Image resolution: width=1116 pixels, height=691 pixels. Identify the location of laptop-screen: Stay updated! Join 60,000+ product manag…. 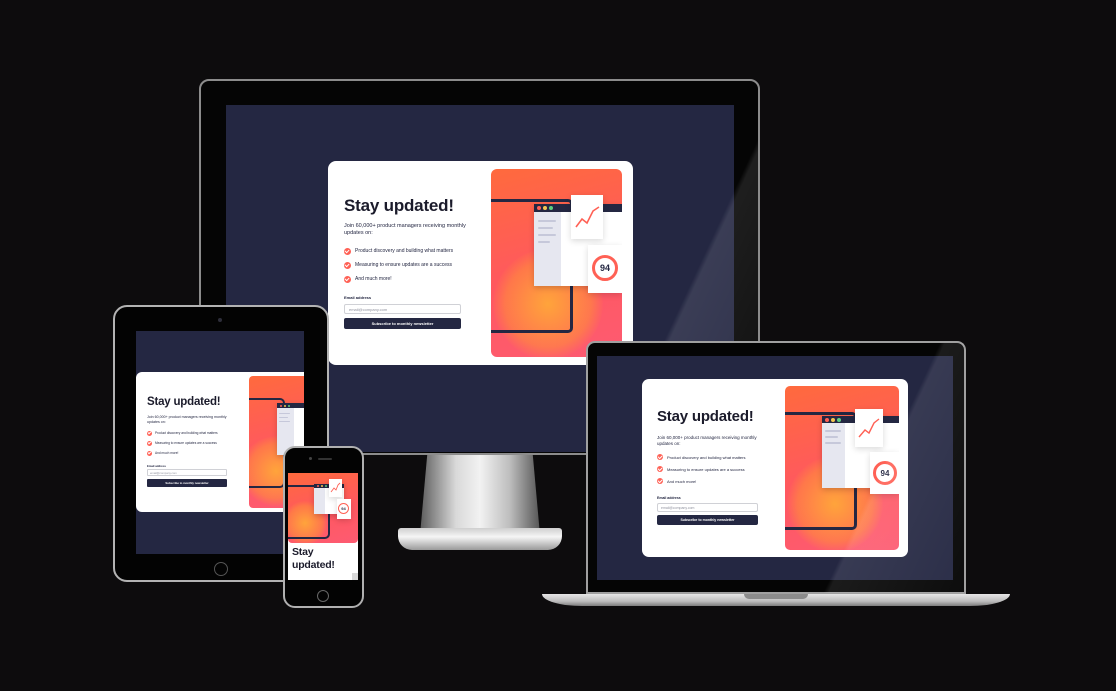
(775, 468).